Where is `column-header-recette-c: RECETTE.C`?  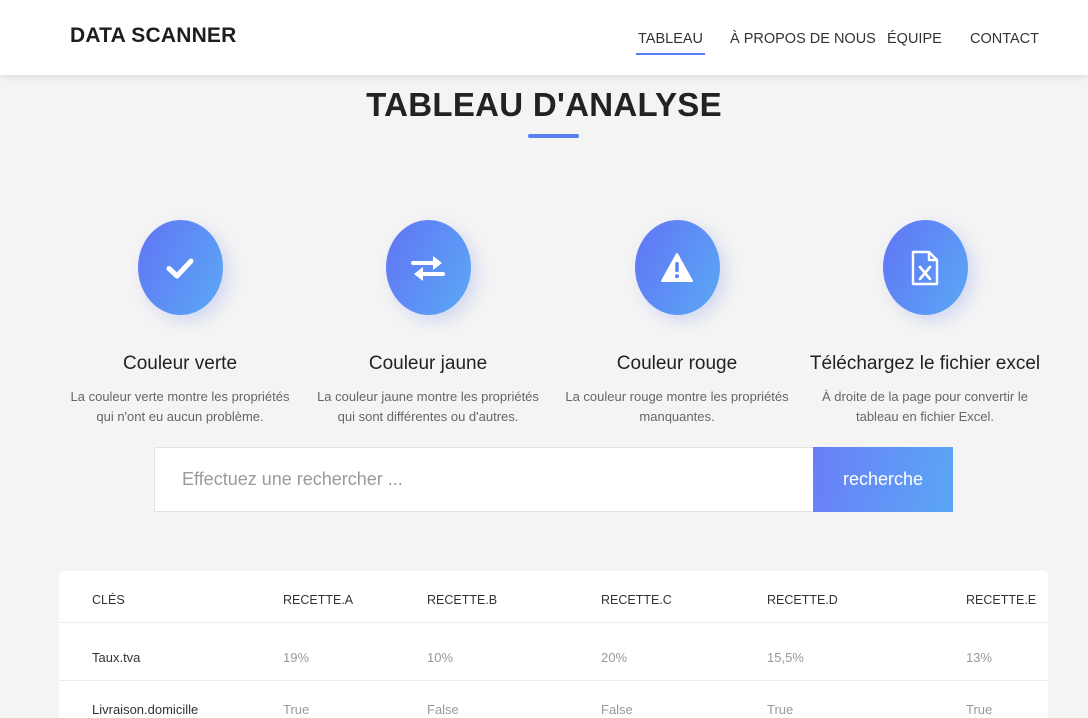 column-header-recette-c: RECETTE.C is located at coordinates (636, 597).